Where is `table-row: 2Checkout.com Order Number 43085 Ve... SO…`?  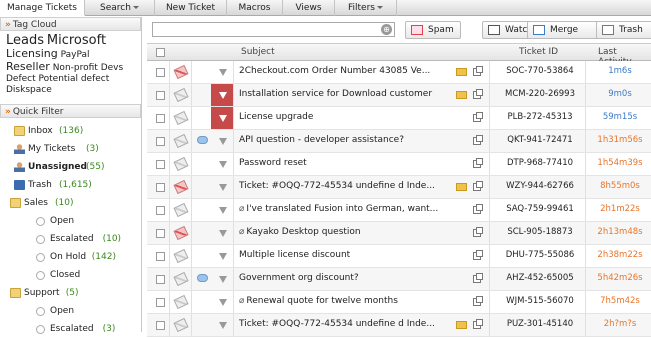
table-row: 2Checkout.com Order Number 43085 Ve... SO… is located at coordinates (399, 72).